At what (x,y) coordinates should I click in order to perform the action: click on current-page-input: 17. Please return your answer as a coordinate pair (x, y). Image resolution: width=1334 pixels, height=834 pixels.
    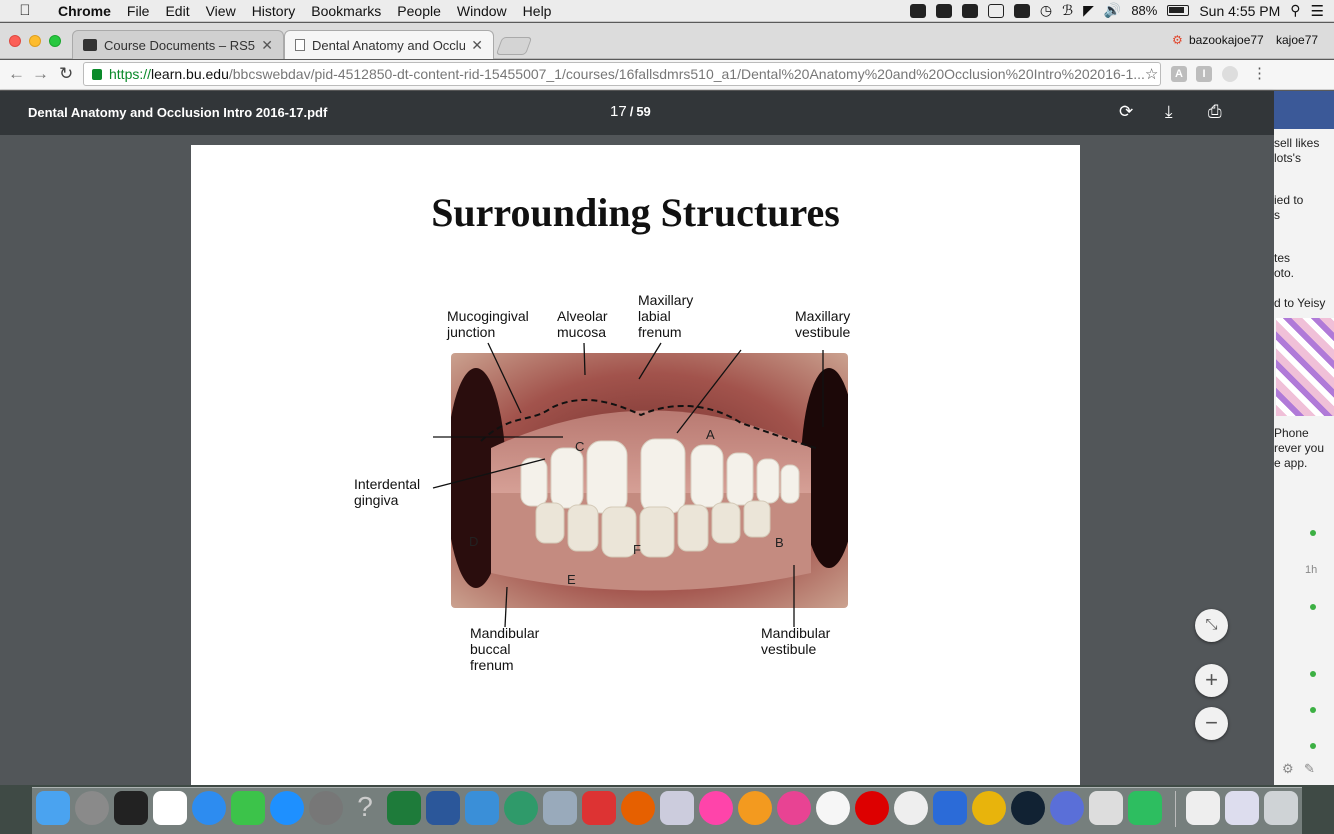
    Looking at the image, I should click on (618, 111).